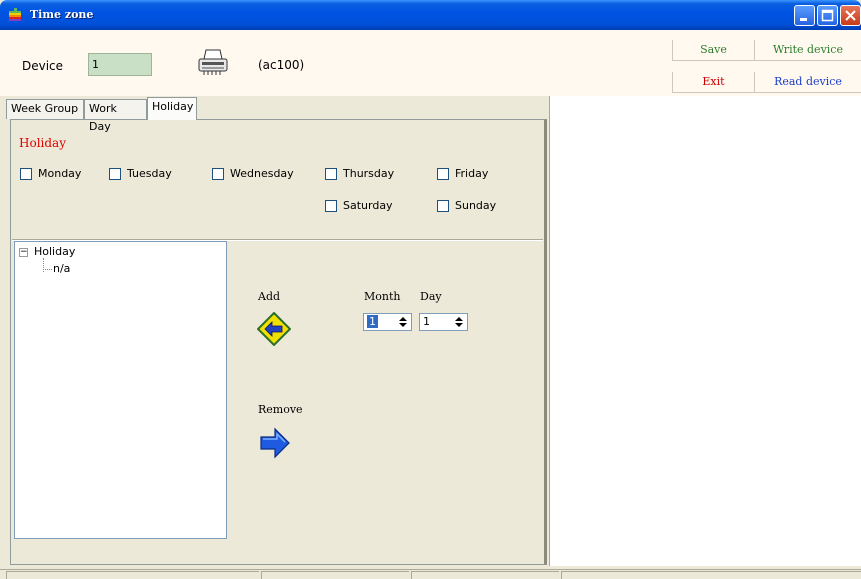  I want to click on checkbox-monday: Monday, so click(50, 173).